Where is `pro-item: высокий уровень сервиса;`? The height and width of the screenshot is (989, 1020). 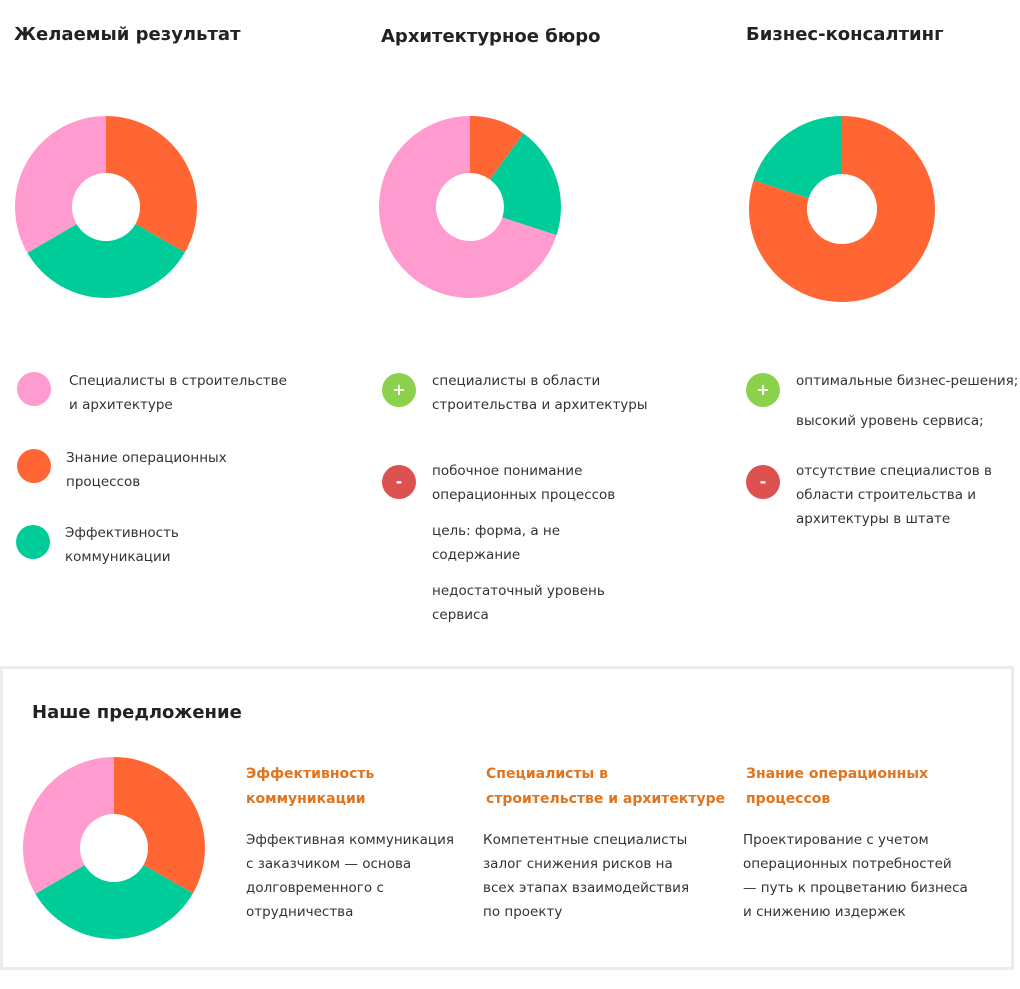
pro-item: высокий уровень сервиса; is located at coordinates (890, 421).